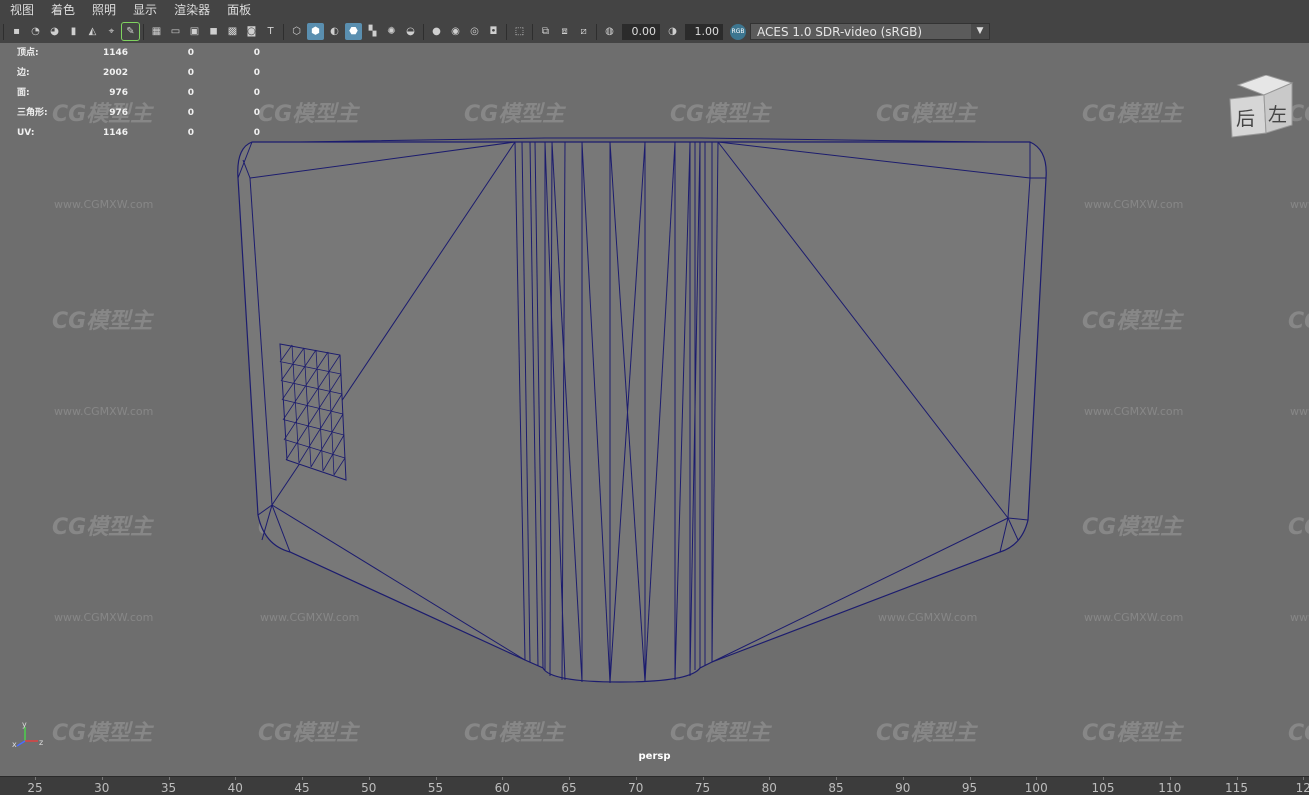  I want to click on hud-label: 三角形:, so click(32, 113).